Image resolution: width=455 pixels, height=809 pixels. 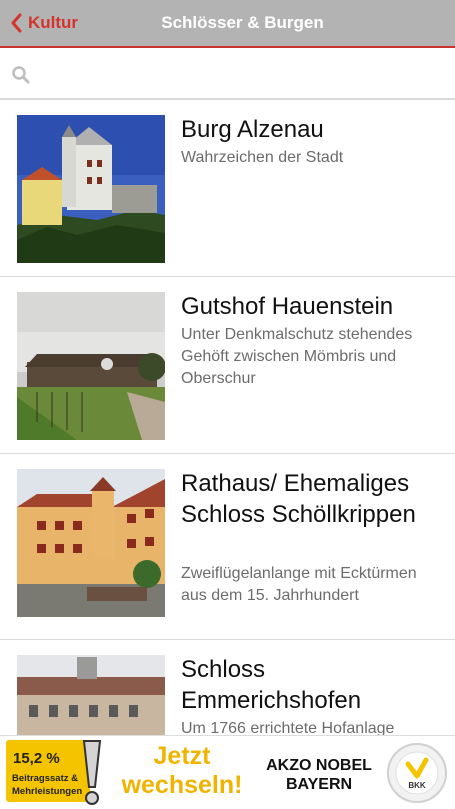 What do you see at coordinates (47, 785) in the screenshot?
I see `ad-rate-caption: Beitragssatz & Mehrleistungen` at bounding box center [47, 785].